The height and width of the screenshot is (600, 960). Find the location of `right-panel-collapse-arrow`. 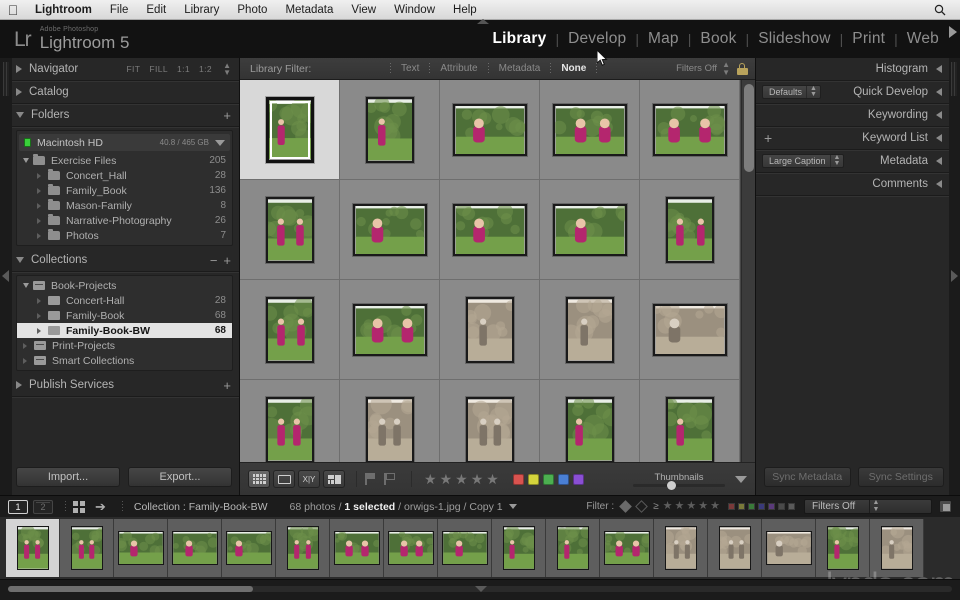

right-panel-collapse-arrow is located at coordinates (954, 276).